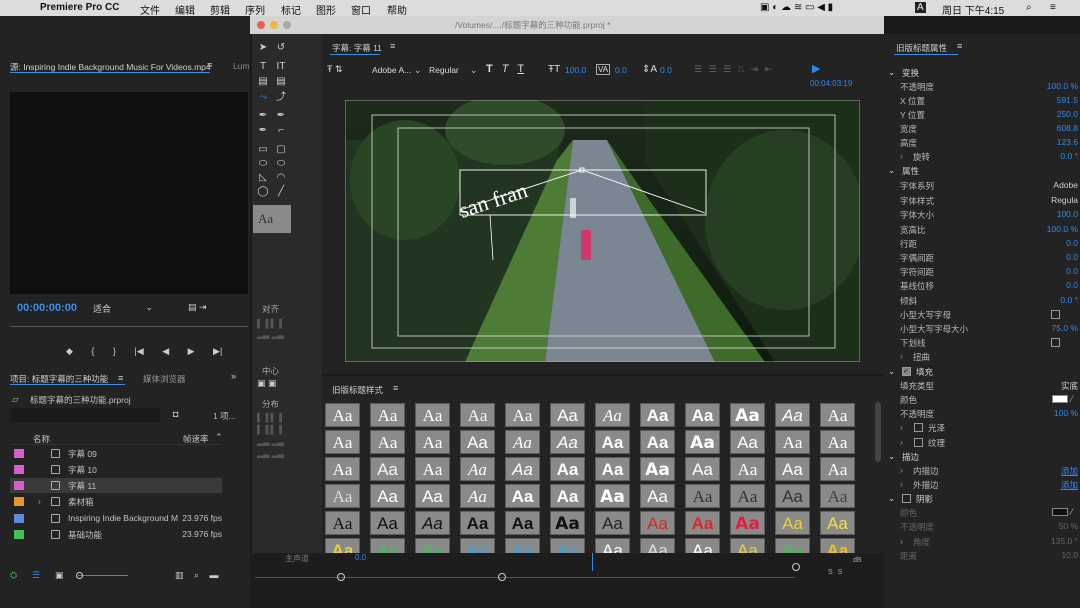  What do you see at coordinates (219, 437) in the screenshot?
I see `sort-icon: ⌃` at bounding box center [219, 437].